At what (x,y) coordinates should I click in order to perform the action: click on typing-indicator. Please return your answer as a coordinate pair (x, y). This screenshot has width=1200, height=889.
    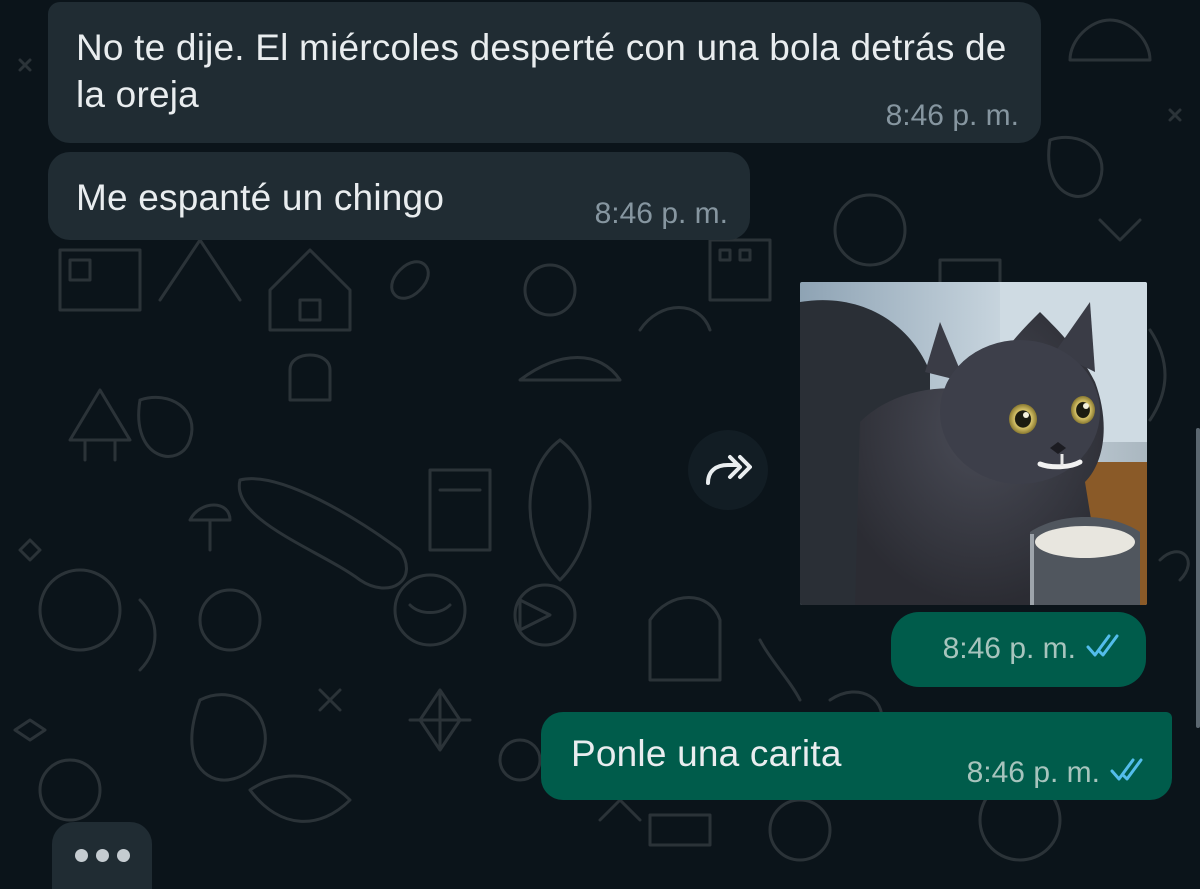
    Looking at the image, I should click on (102, 855).